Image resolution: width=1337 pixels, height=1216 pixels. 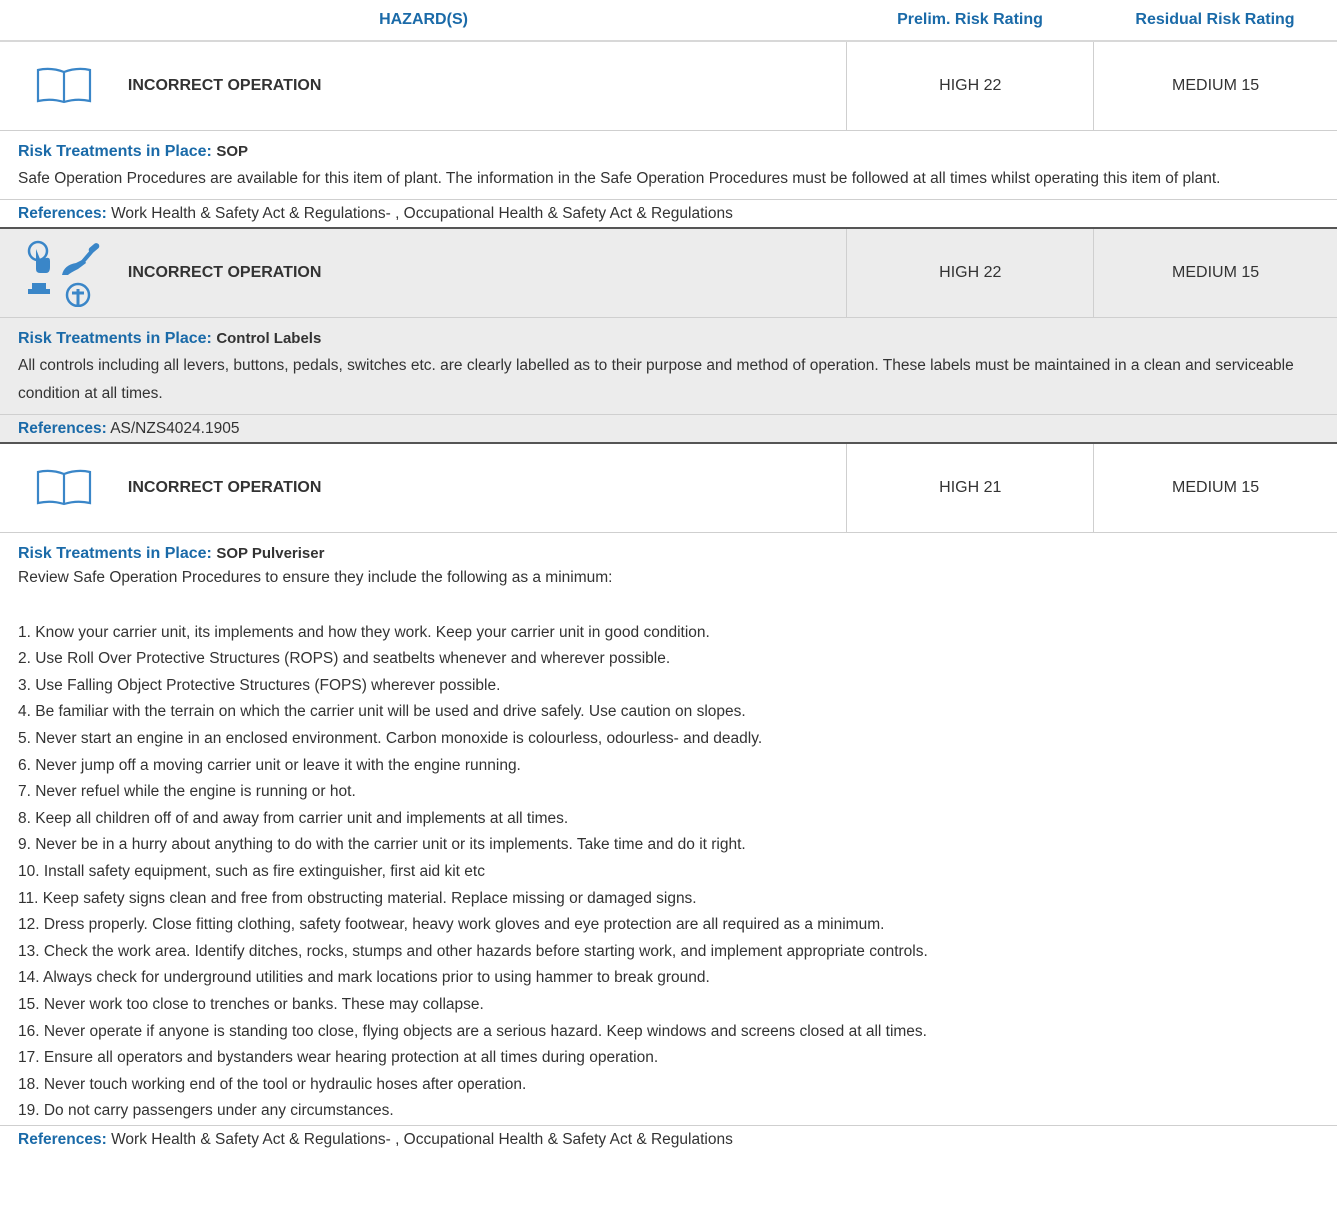 What do you see at coordinates (970, 19) in the screenshot?
I see `header-prelim-rating: Prelim. Risk Rating` at bounding box center [970, 19].